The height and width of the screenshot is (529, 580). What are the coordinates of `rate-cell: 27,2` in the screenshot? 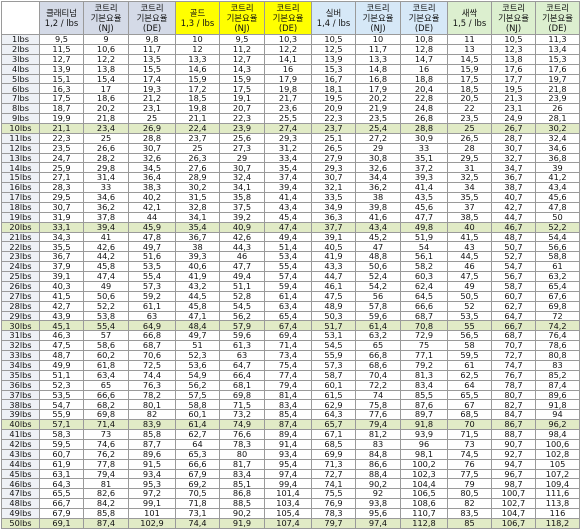 It's located at (378, 138).